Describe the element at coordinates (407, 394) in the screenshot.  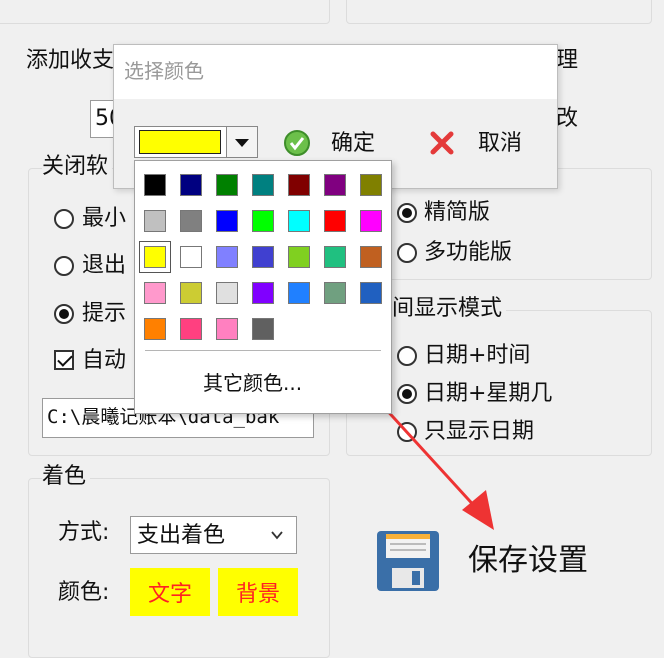
I see `radio-date-week` at that location.